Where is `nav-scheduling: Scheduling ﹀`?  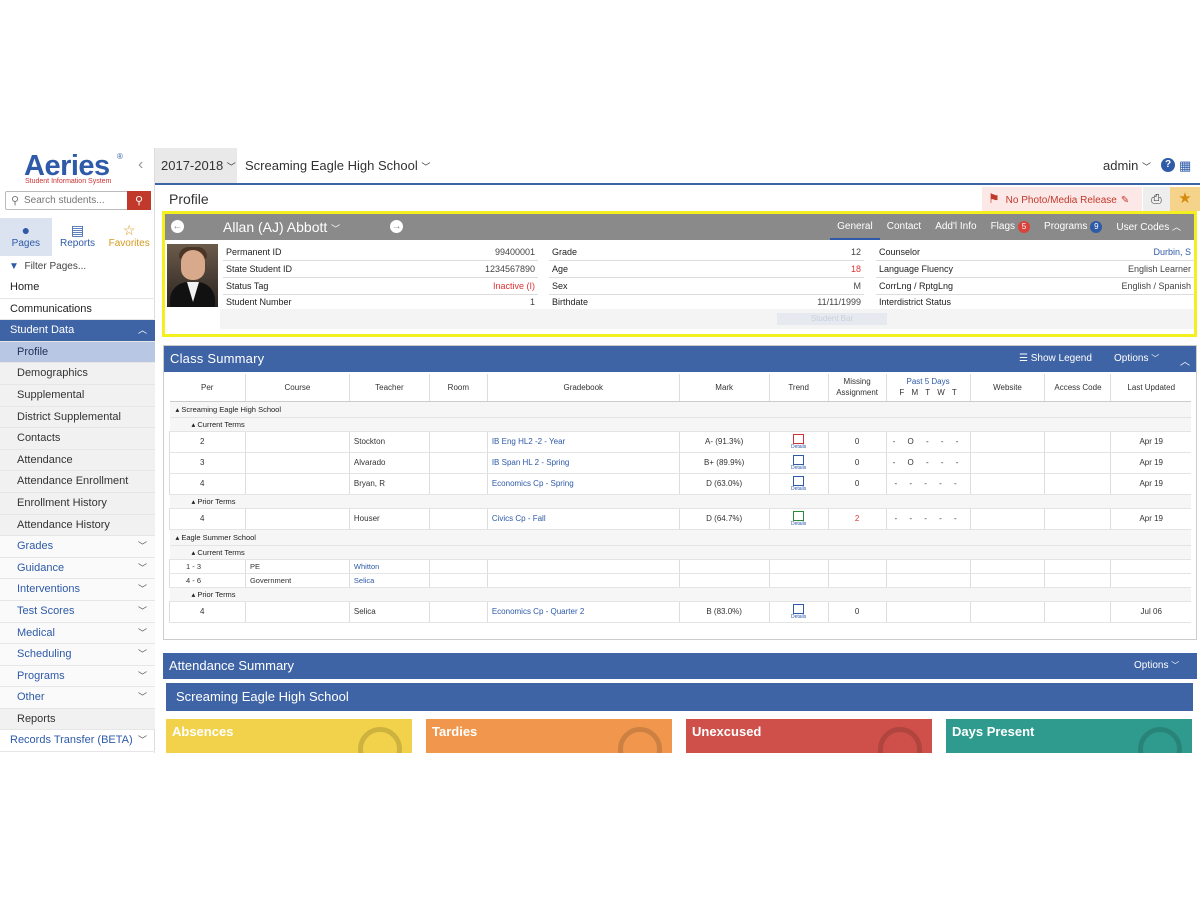
nav-scheduling: Scheduling ﹀ is located at coordinates (77, 655).